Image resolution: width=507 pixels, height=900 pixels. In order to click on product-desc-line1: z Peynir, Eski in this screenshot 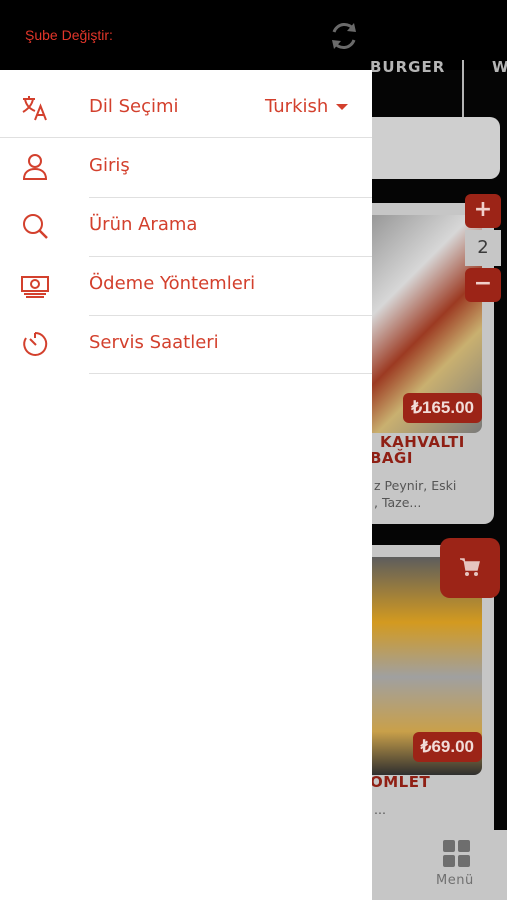, I will do `click(415, 485)`.